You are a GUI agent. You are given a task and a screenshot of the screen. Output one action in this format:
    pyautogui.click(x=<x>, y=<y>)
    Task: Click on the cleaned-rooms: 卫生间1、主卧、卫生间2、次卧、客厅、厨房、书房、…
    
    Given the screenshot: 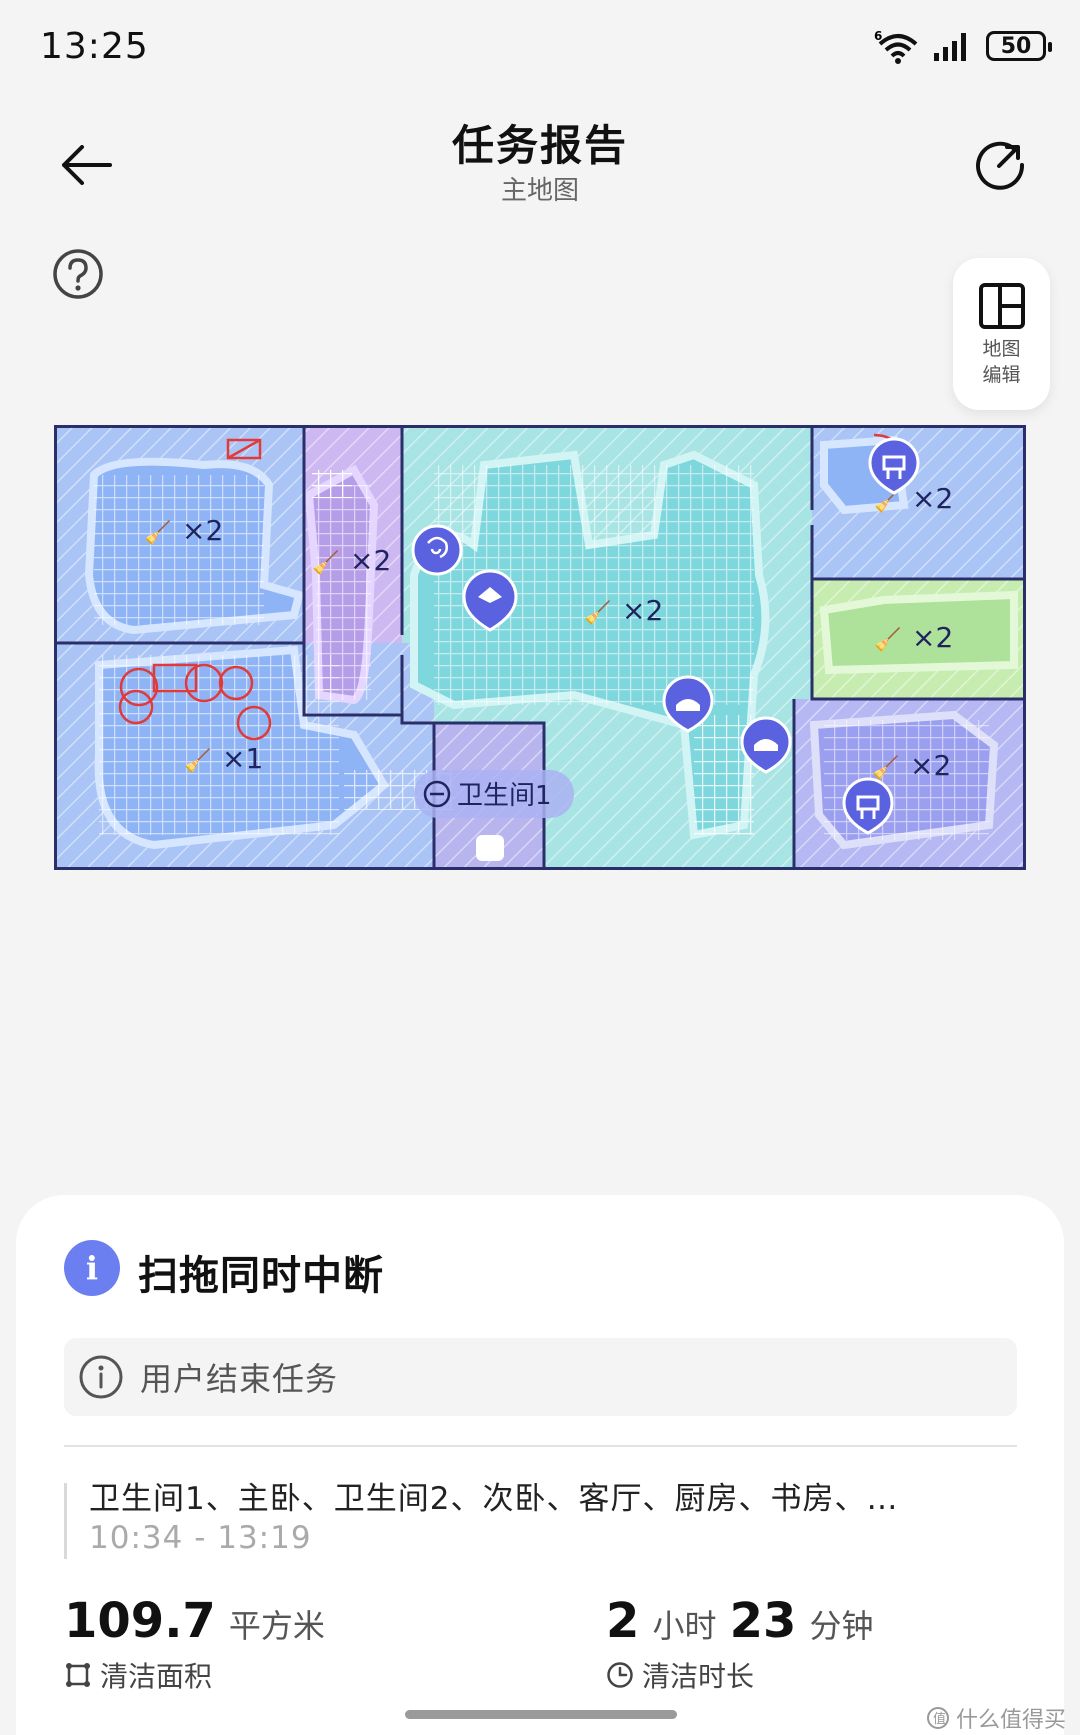 What is the action you would take?
    pyautogui.click(x=494, y=1499)
    